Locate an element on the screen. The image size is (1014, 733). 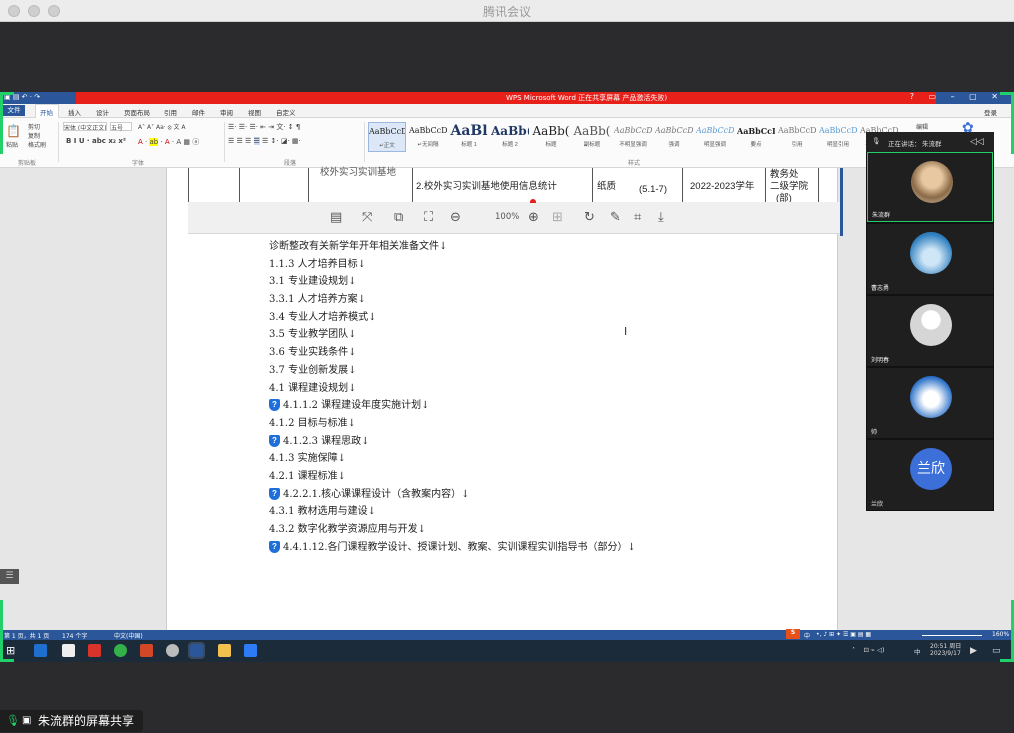
font-grow-shrink-icons: A˄ A˅ Aa· ⦻ 文 A is located at coordinates (162, 127).